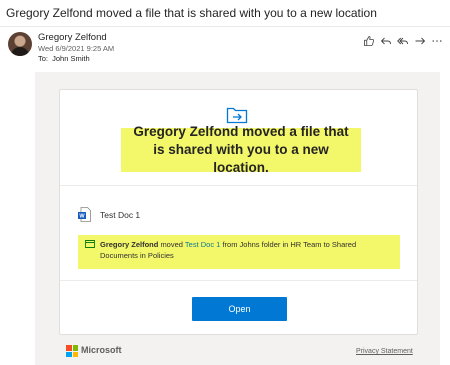 This screenshot has width=450, height=365. I want to click on forward-icon, so click(420, 41).